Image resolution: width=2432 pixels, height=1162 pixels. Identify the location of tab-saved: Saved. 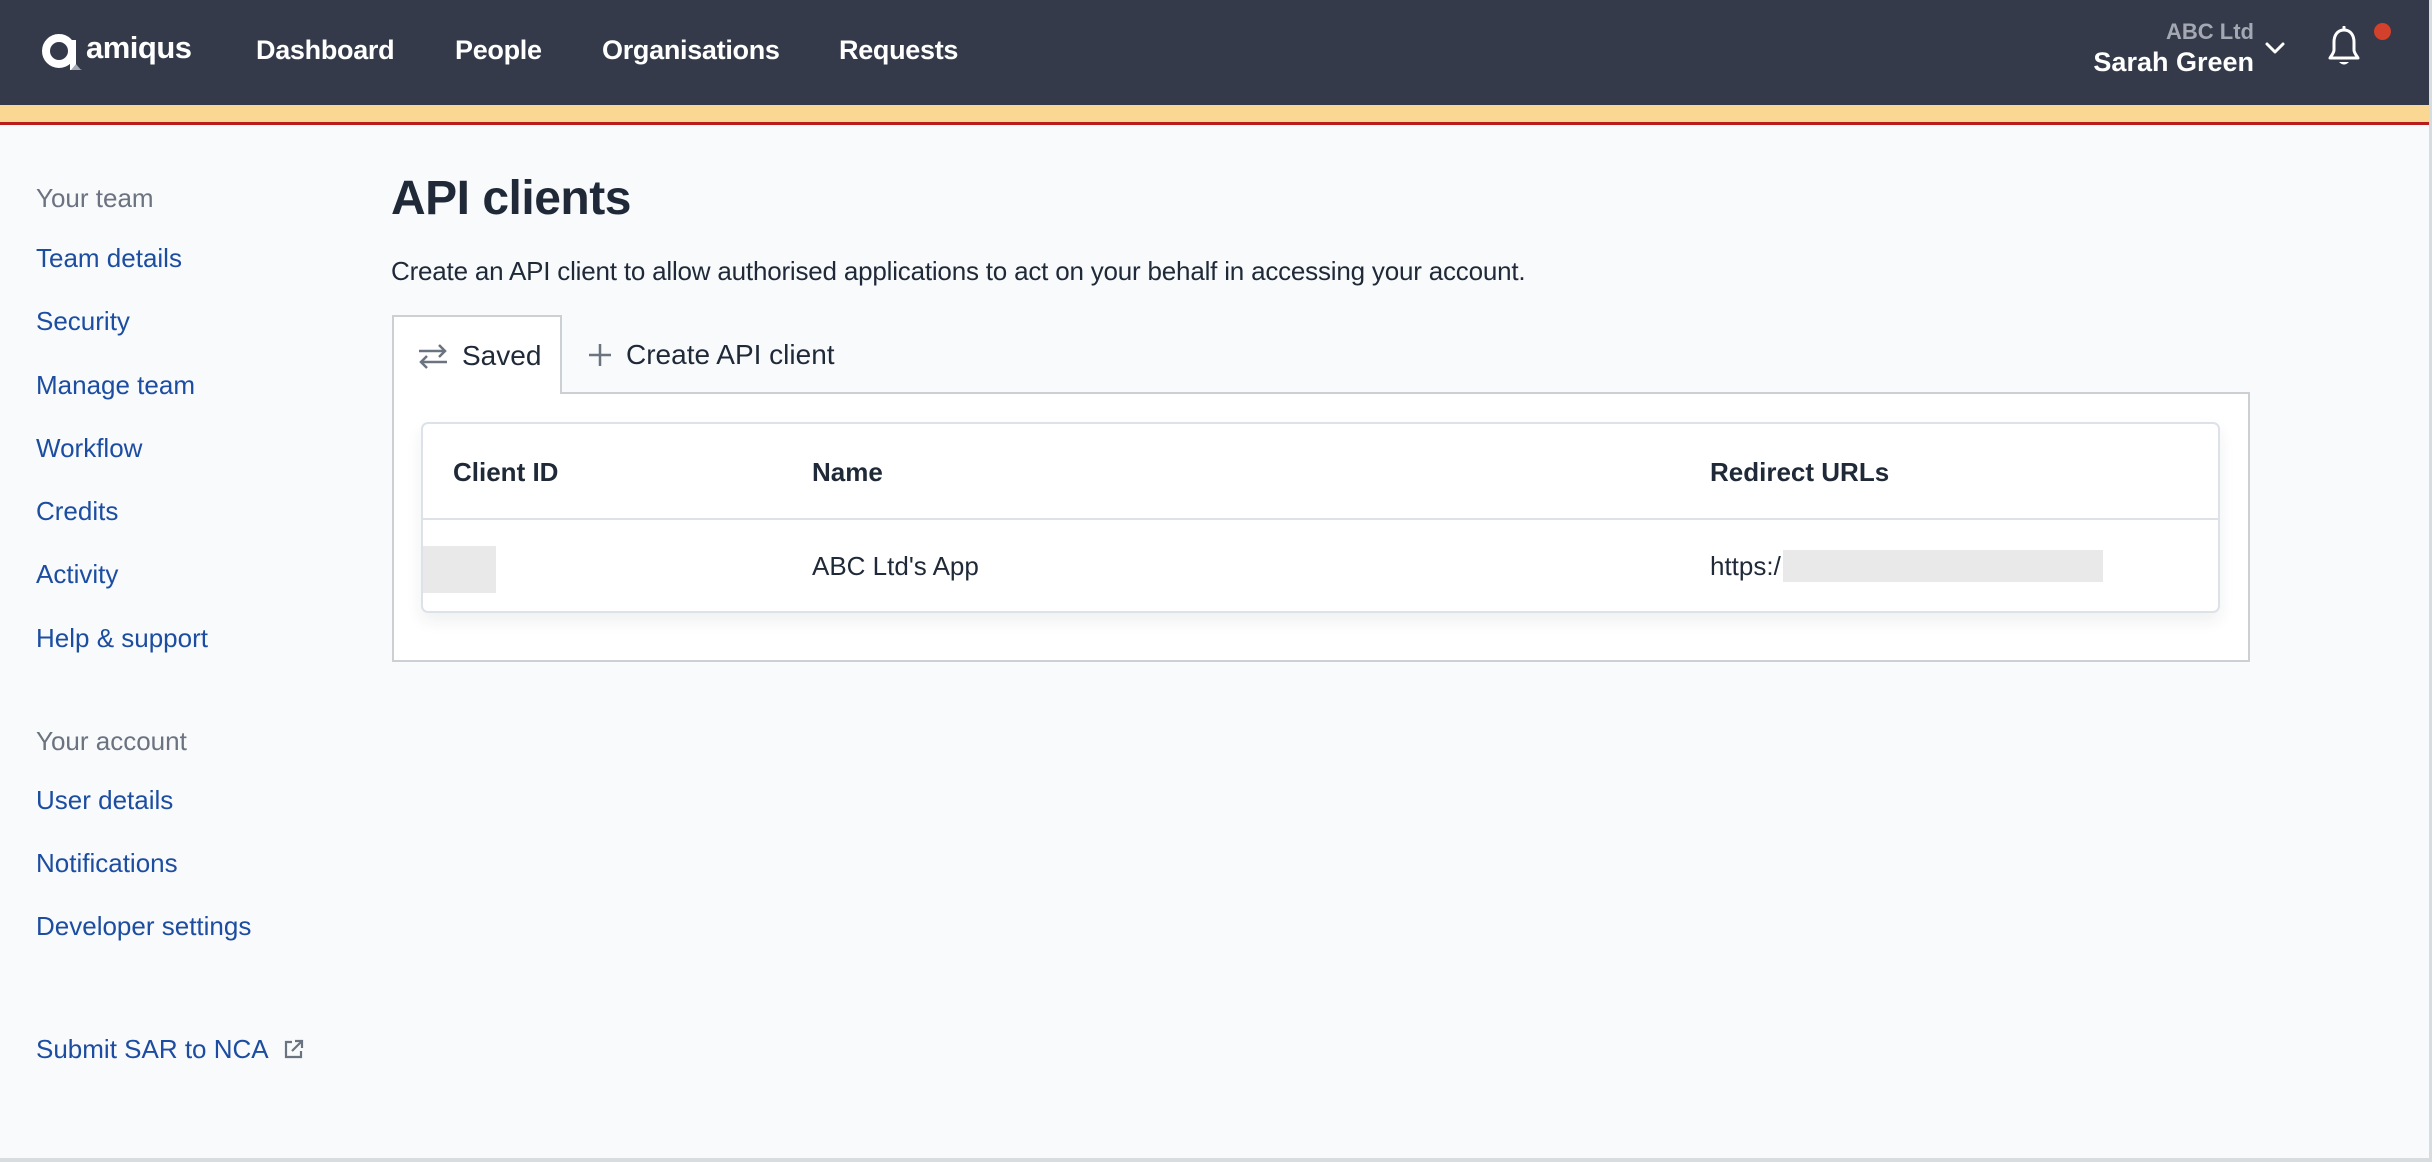
(477, 354).